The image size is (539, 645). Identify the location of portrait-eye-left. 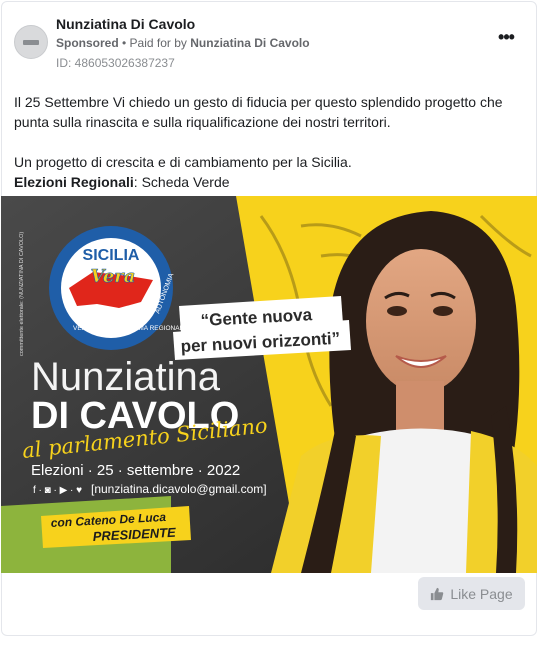
(397, 311).